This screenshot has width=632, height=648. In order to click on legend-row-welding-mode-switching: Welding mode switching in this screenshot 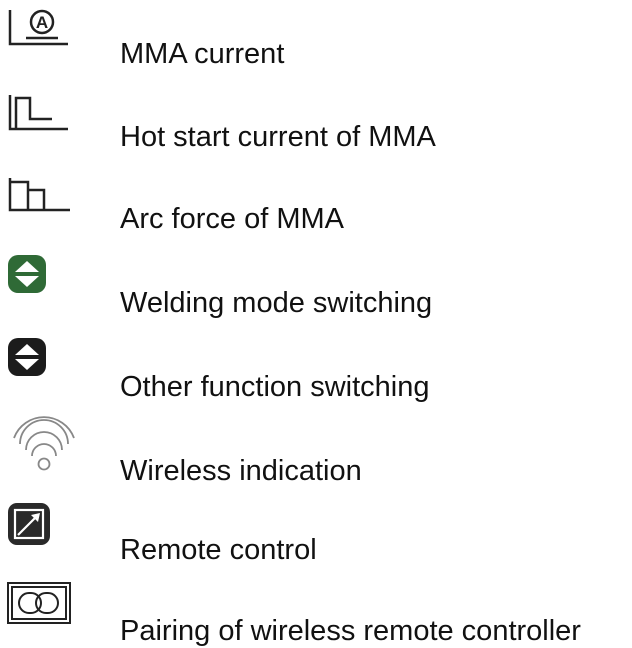, I will do `click(316, 283)`.